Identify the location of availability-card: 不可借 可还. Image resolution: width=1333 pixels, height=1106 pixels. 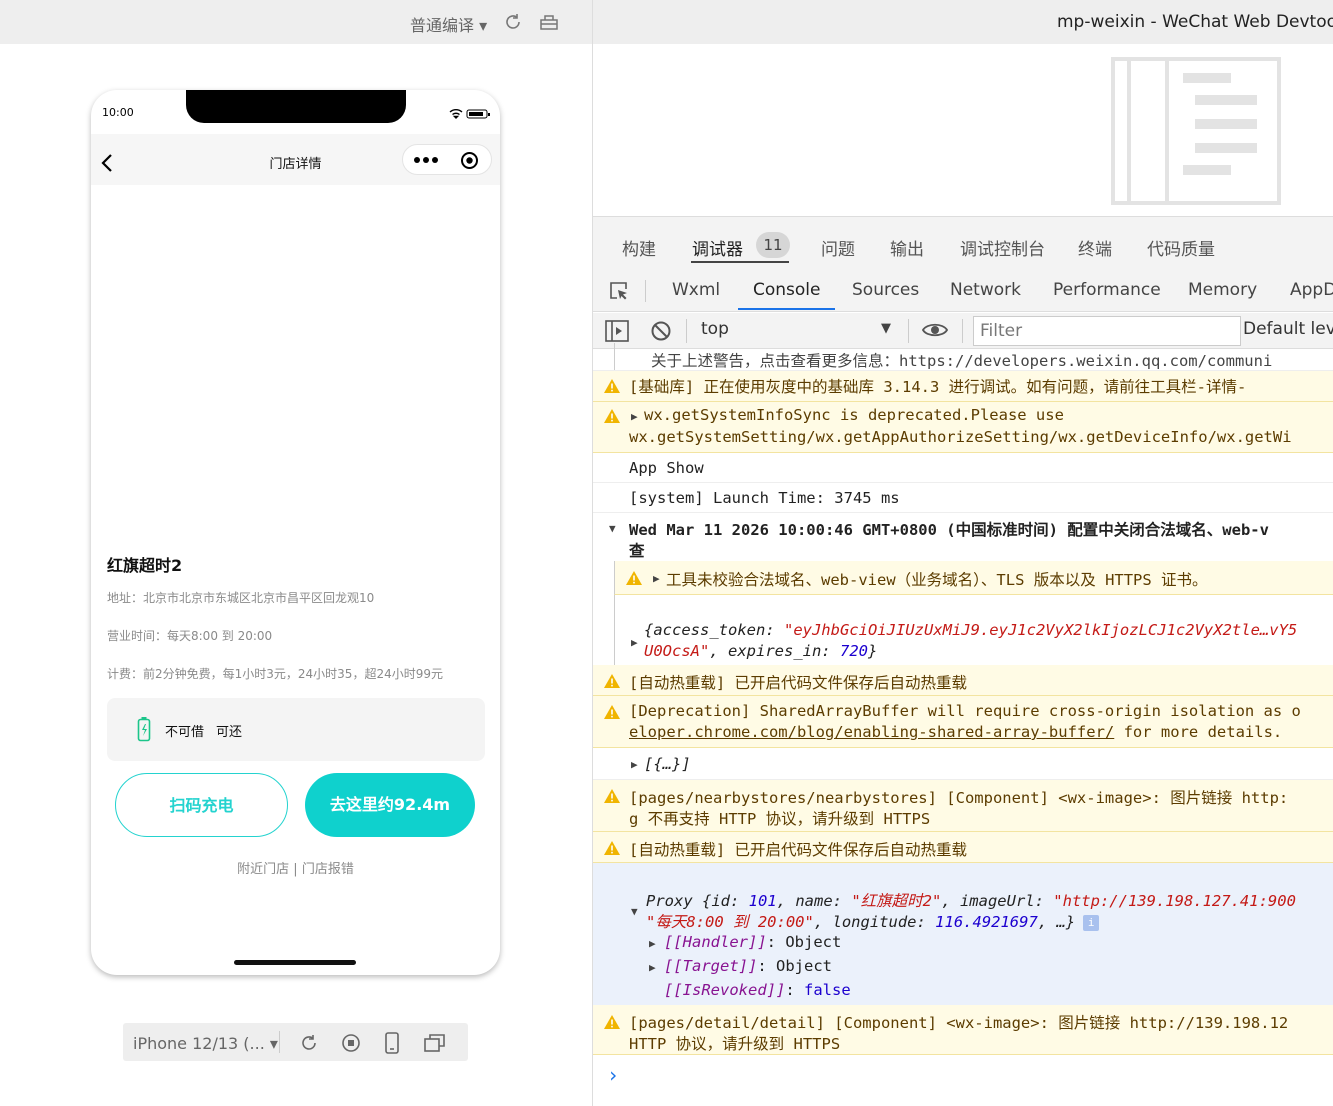
(296, 729).